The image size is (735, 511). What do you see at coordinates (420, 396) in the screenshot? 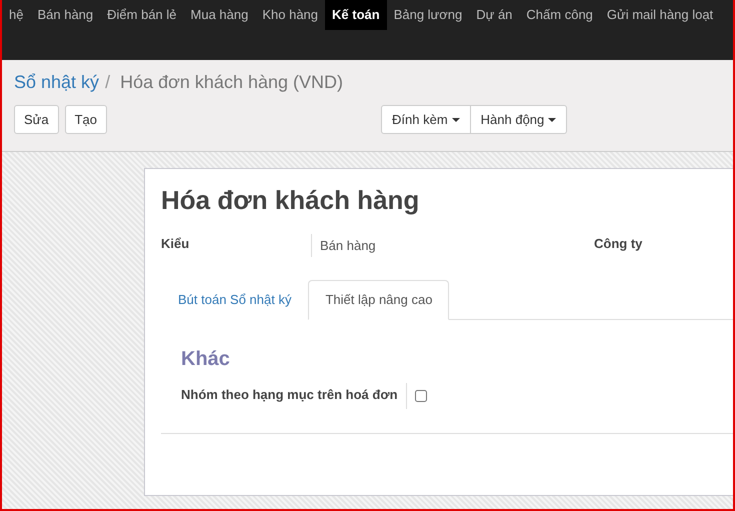
I see `checkbox` at bounding box center [420, 396].